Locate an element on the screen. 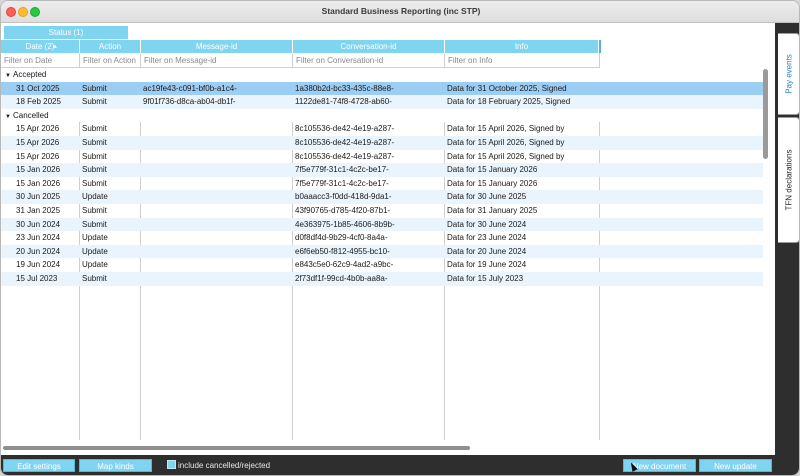  cell-info: Data for 18 February 2025, Signed is located at coordinates (509, 102).